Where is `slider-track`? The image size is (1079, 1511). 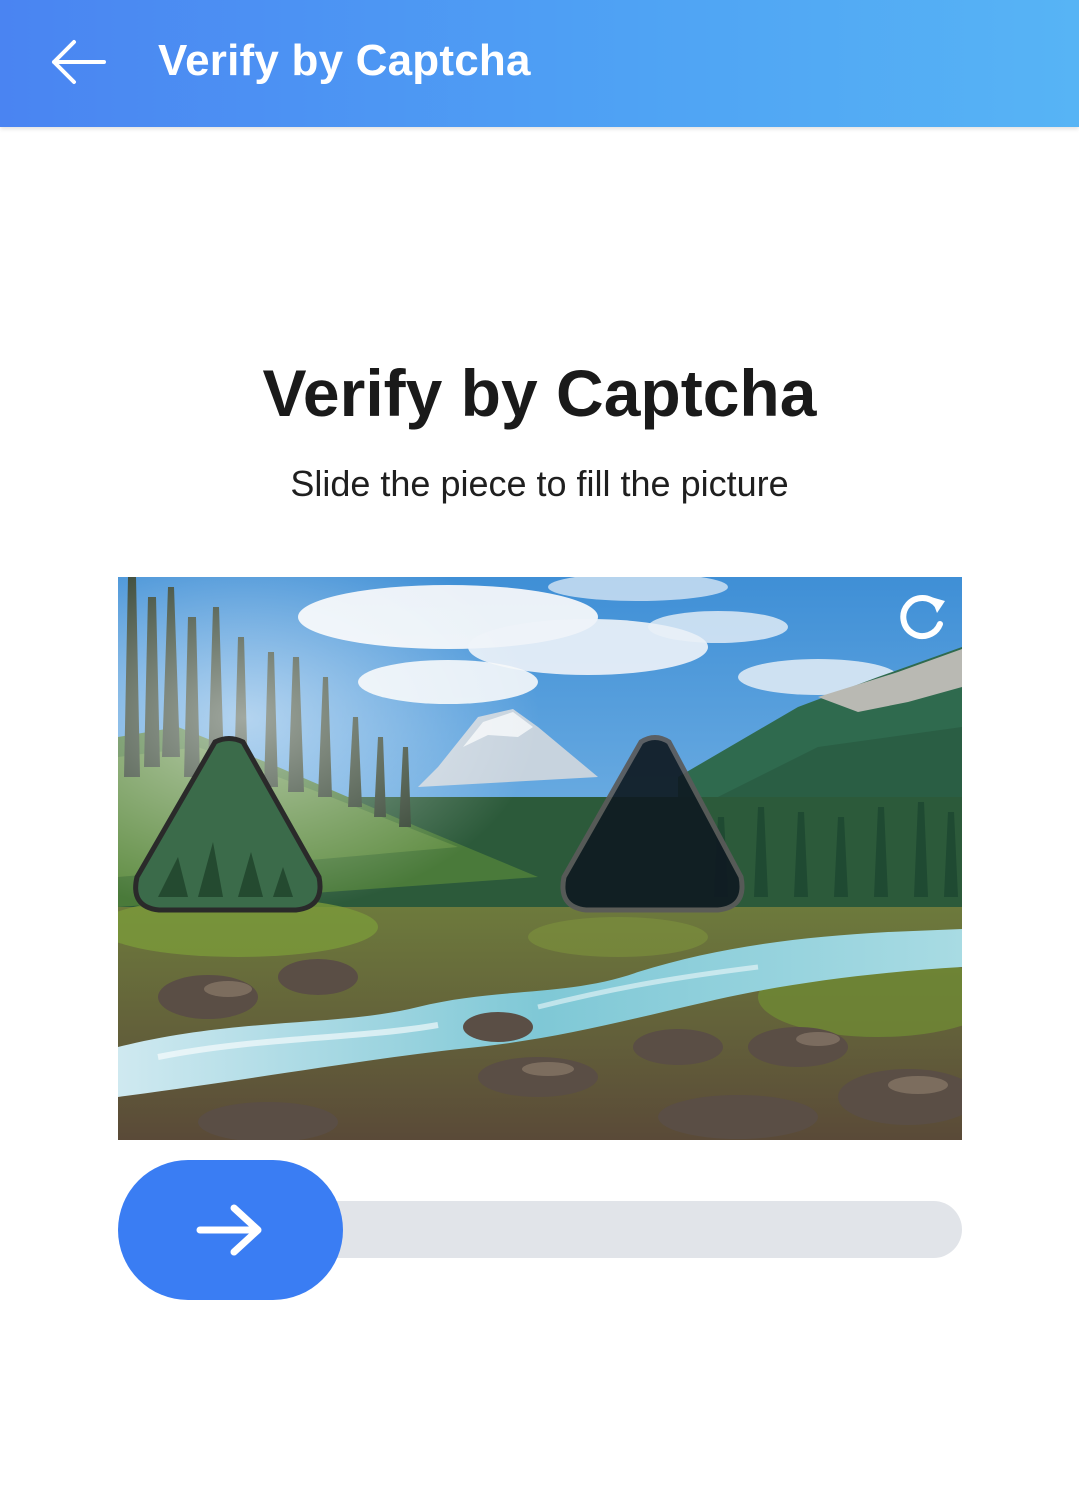
slider-track is located at coordinates (631, 1229).